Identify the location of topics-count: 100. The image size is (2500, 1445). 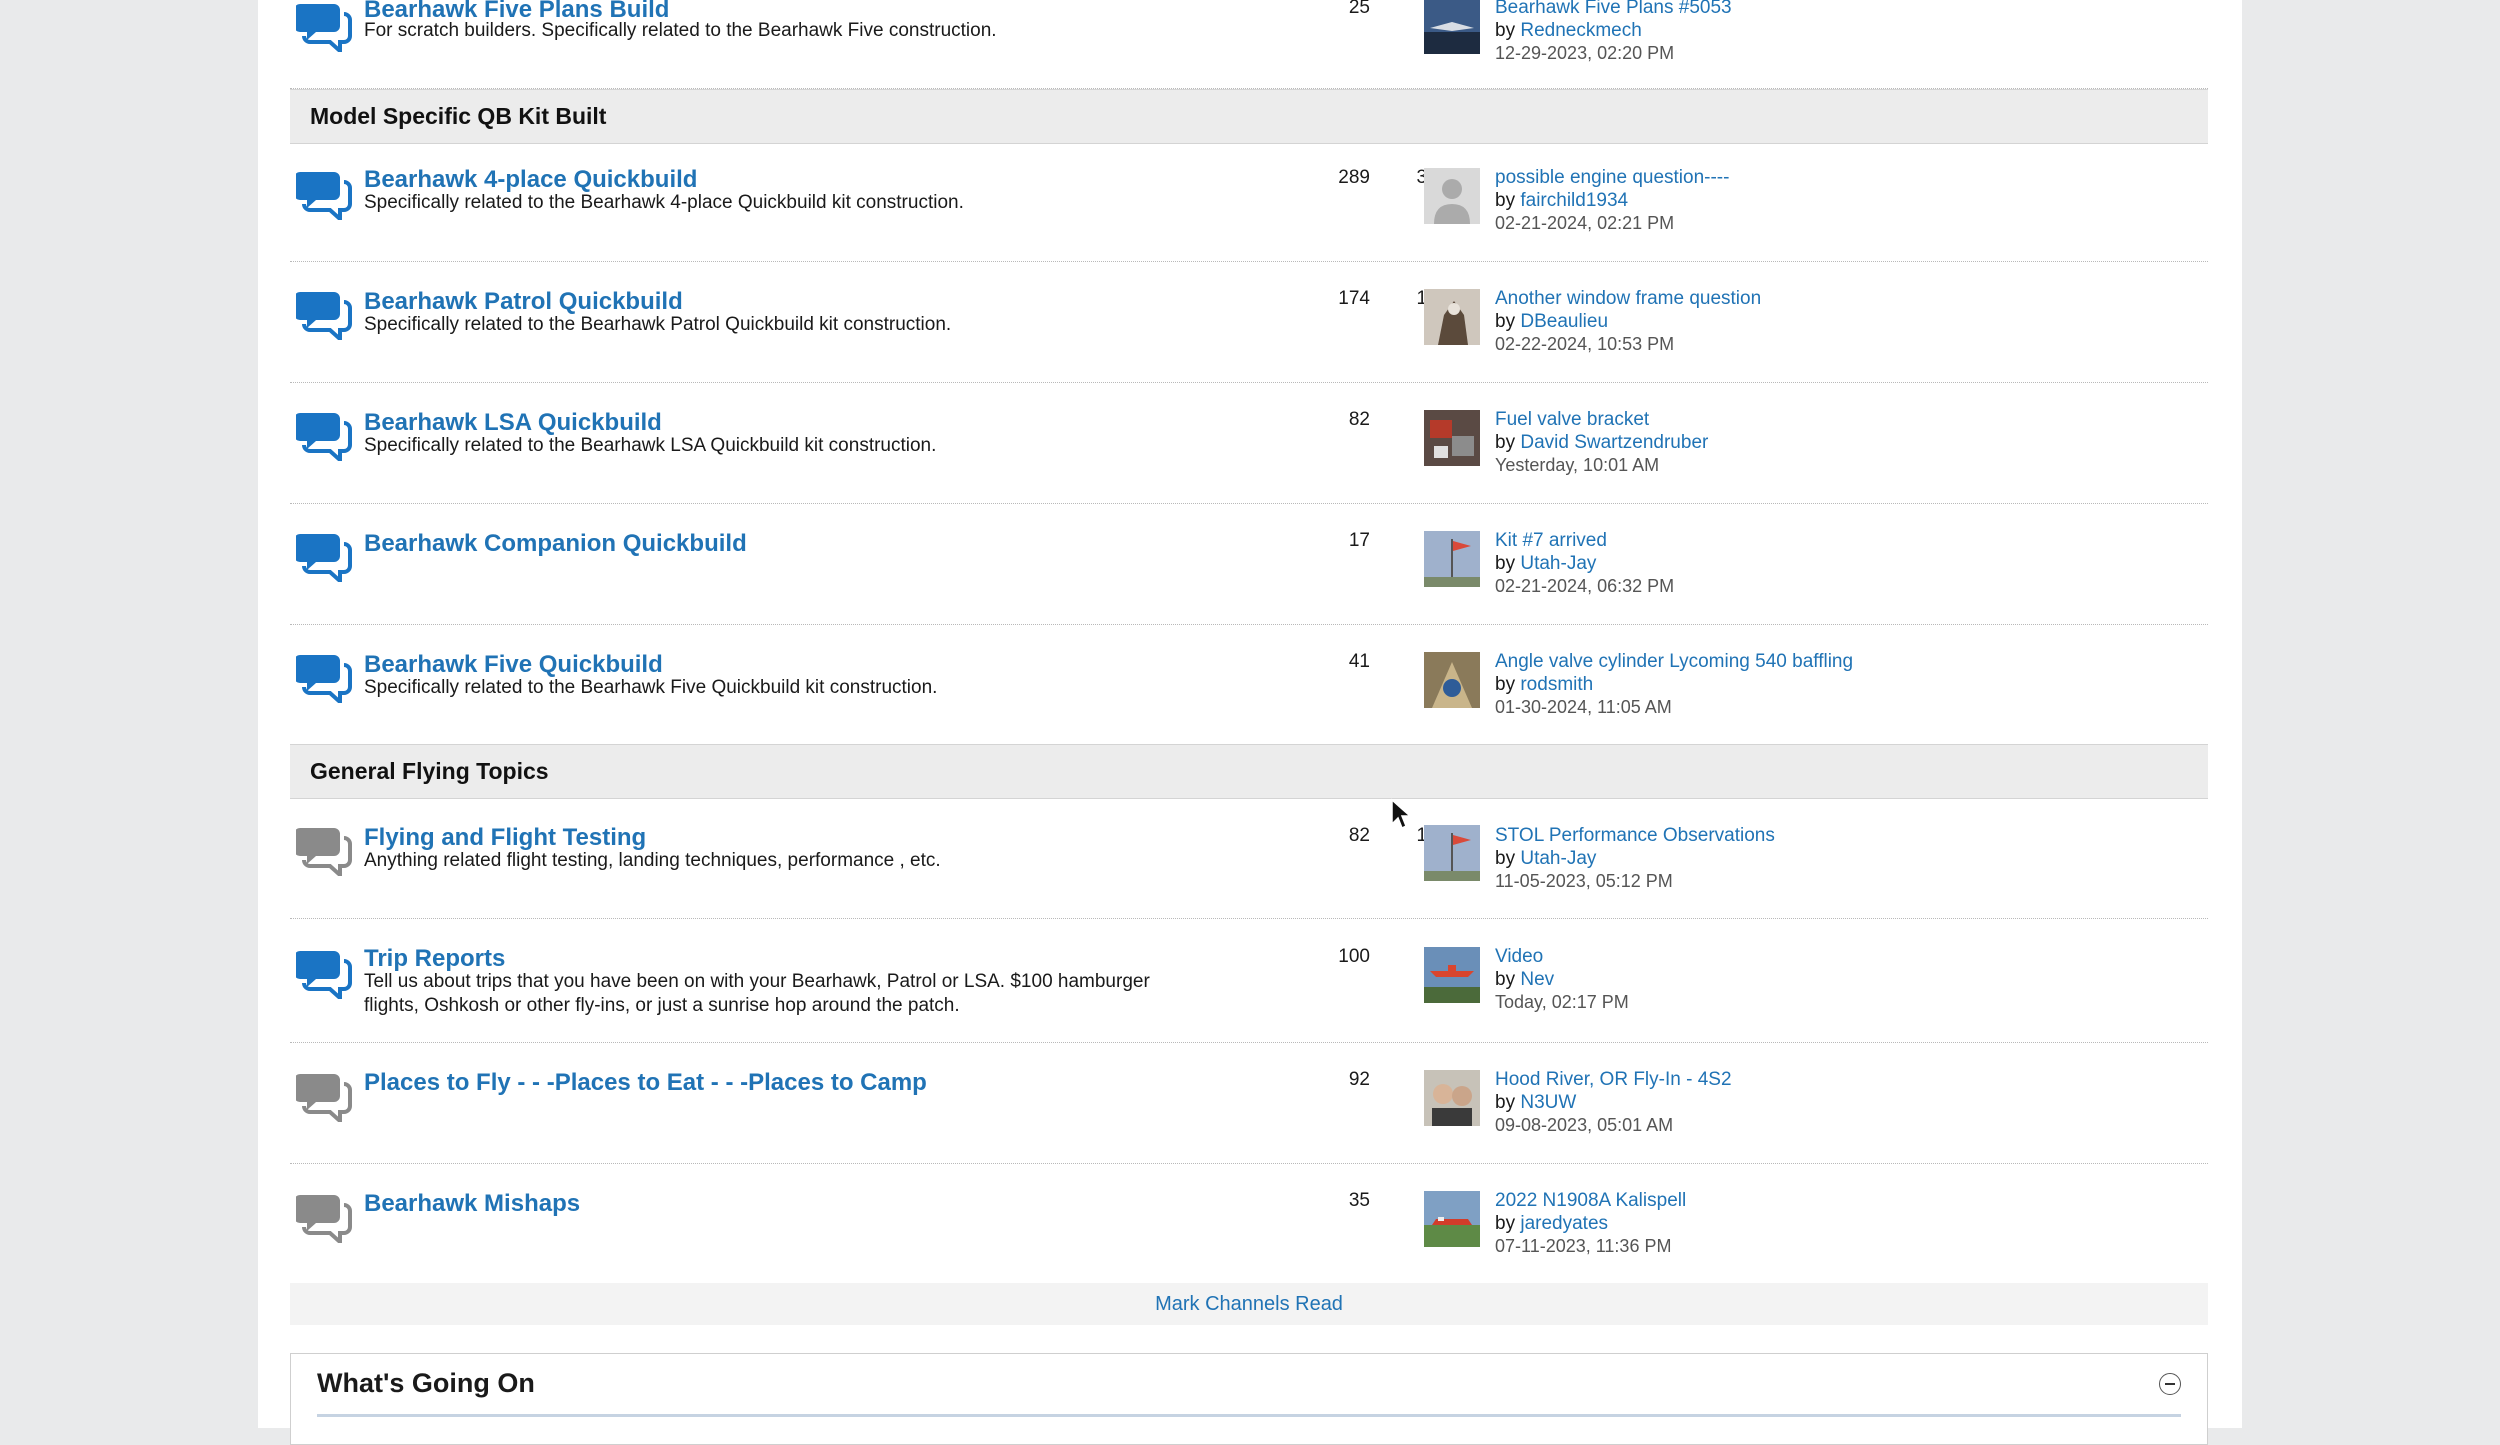
(1354, 956).